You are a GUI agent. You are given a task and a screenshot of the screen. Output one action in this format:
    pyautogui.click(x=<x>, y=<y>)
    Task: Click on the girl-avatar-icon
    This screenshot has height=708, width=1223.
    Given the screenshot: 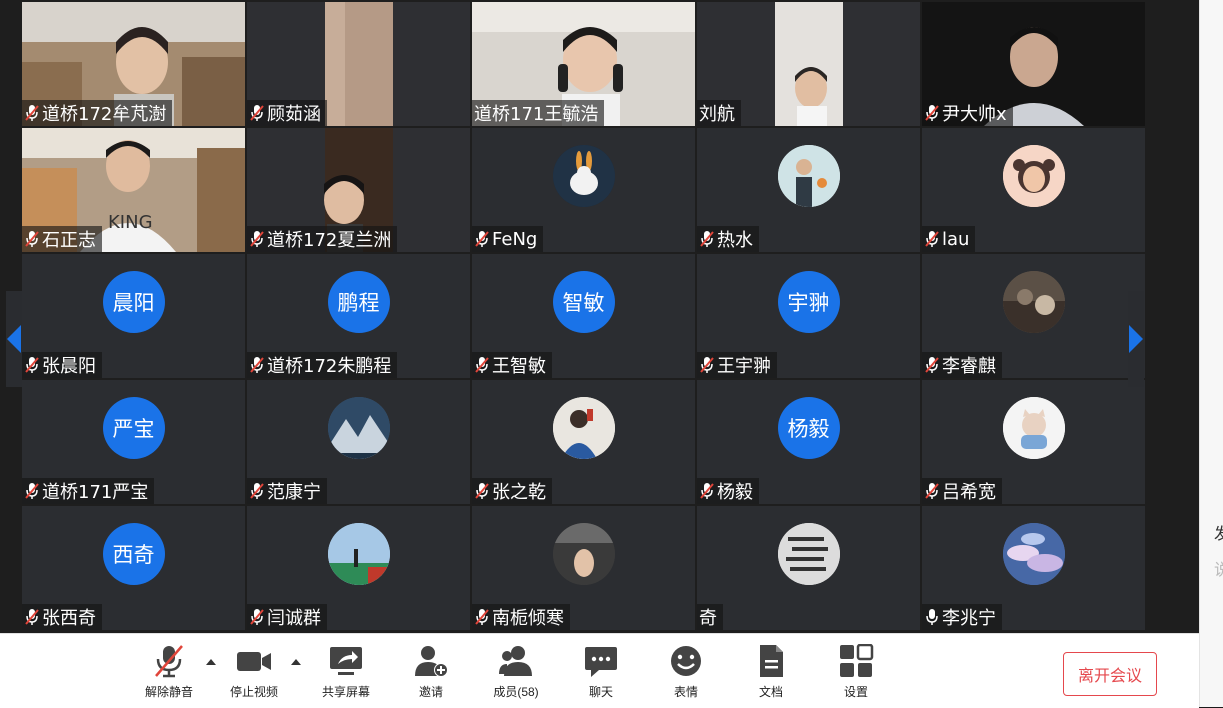 What is the action you would take?
    pyautogui.click(x=1033, y=176)
    